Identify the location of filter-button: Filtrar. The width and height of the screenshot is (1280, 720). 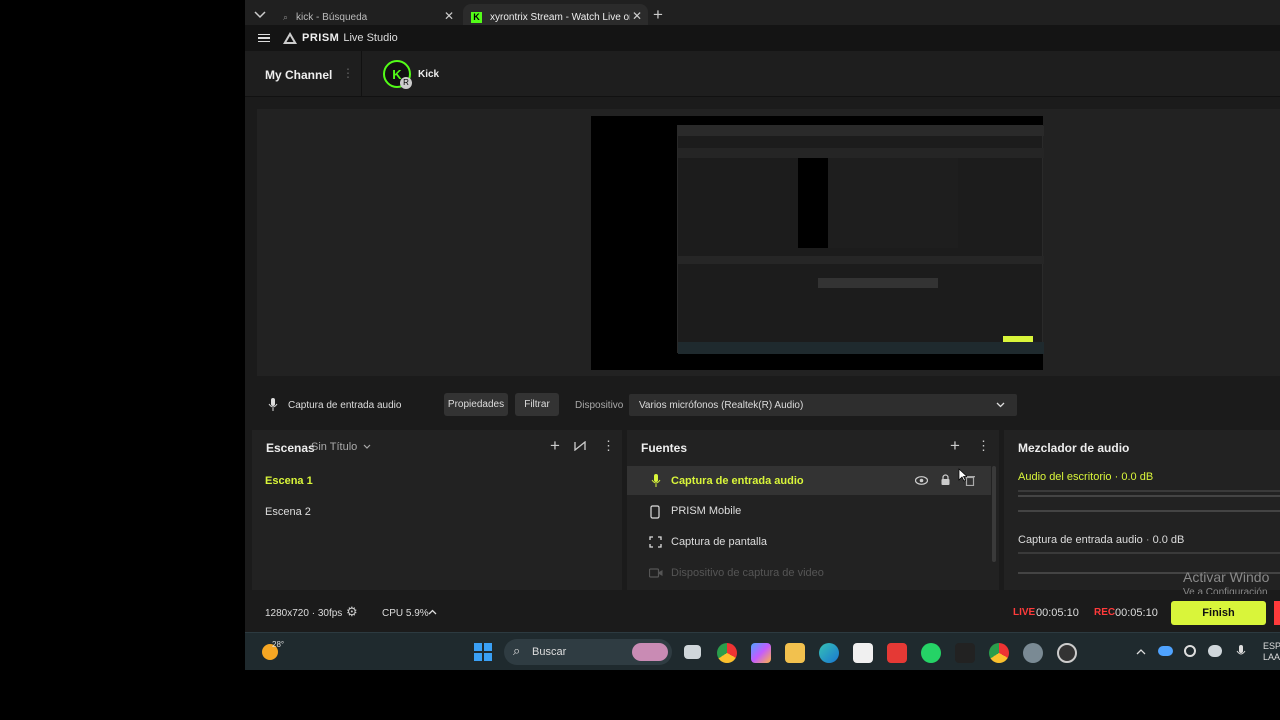
(537, 404).